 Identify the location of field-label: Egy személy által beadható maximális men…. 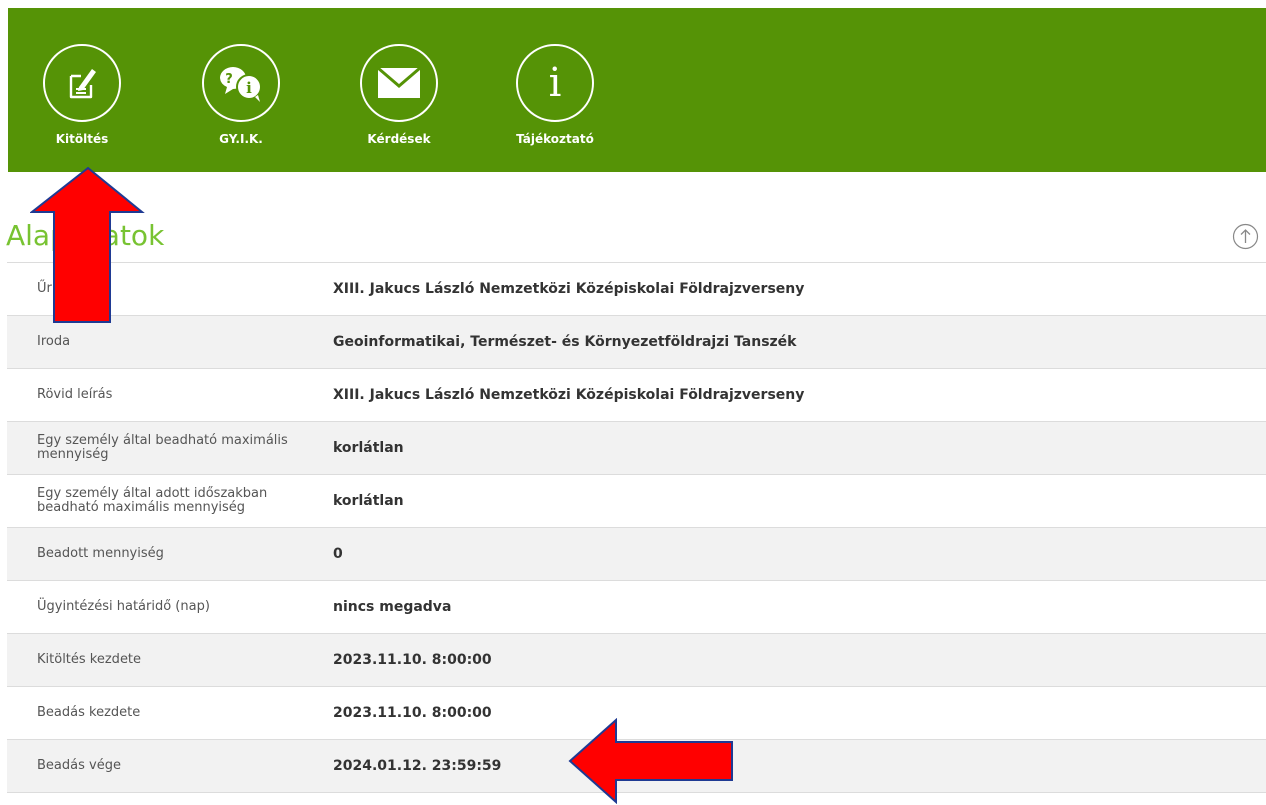
(162, 447).